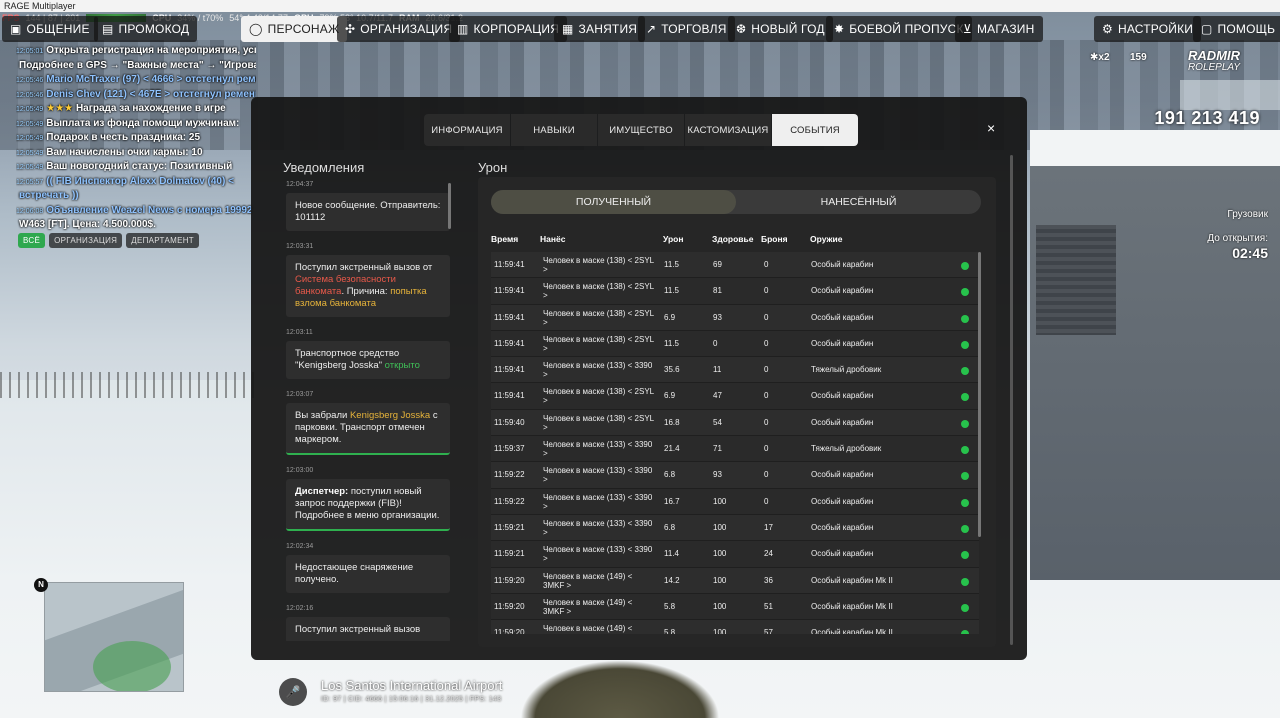 This screenshot has height=718, width=1280. What do you see at coordinates (1138, 57) in the screenshot?
I see `level-value: 159` at bounding box center [1138, 57].